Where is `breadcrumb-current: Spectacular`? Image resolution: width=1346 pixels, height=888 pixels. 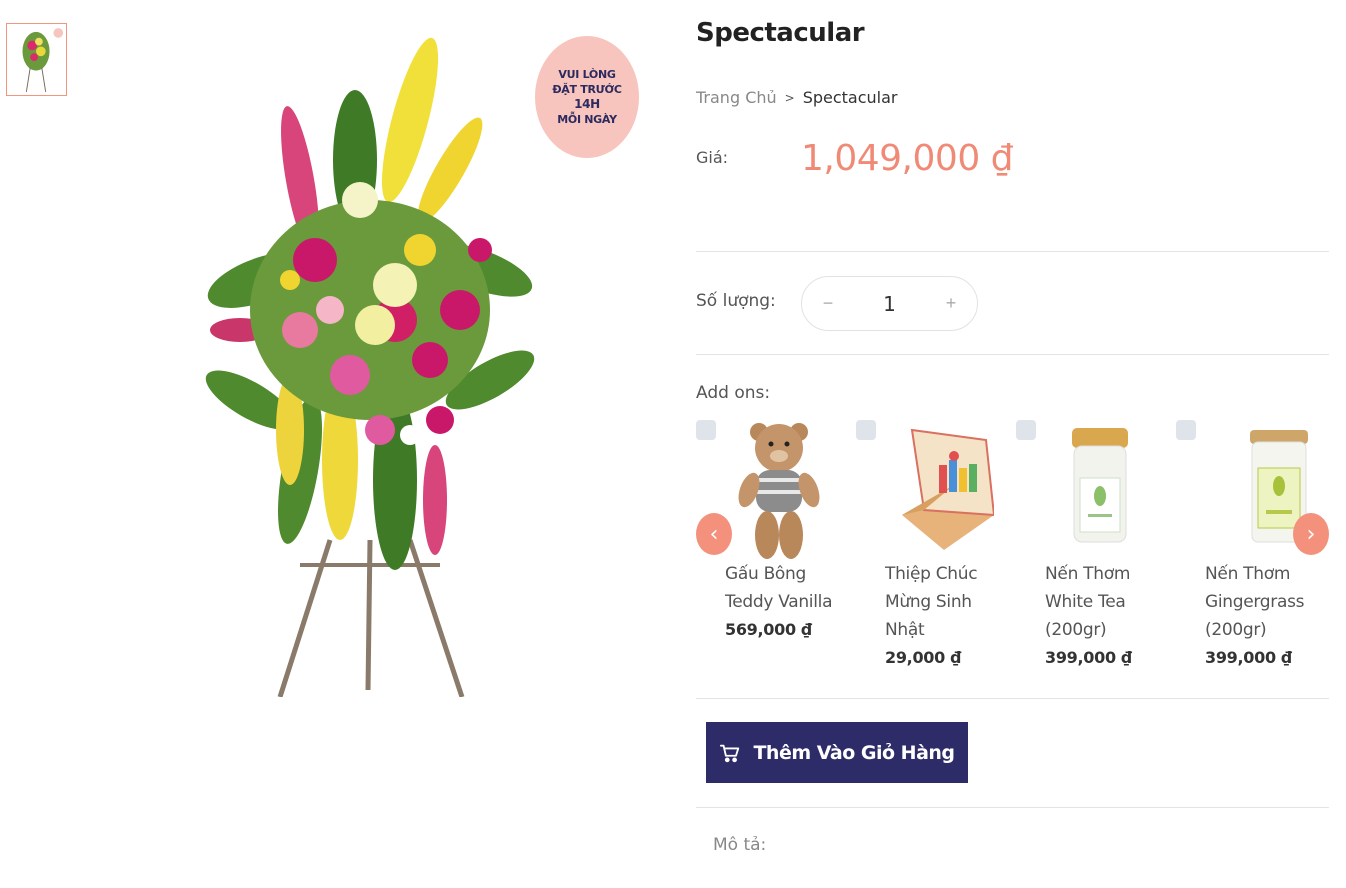
breadcrumb-current: Spectacular is located at coordinates (850, 97).